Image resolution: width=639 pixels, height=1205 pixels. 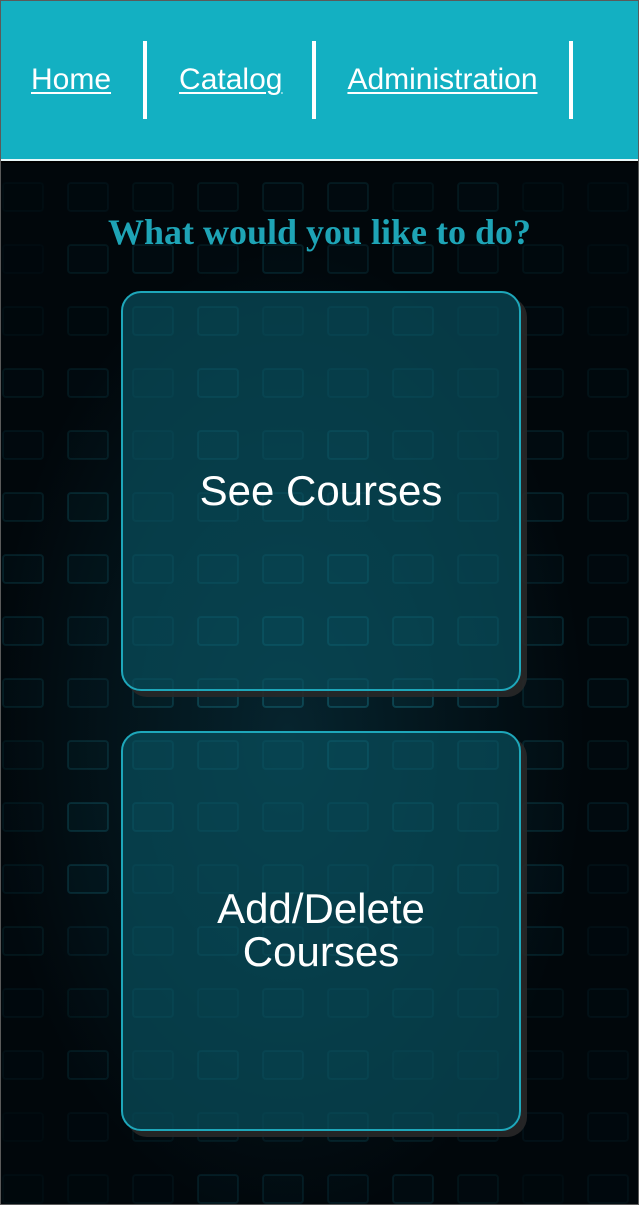 I want to click on nav-link-home: Home, so click(x=71, y=80).